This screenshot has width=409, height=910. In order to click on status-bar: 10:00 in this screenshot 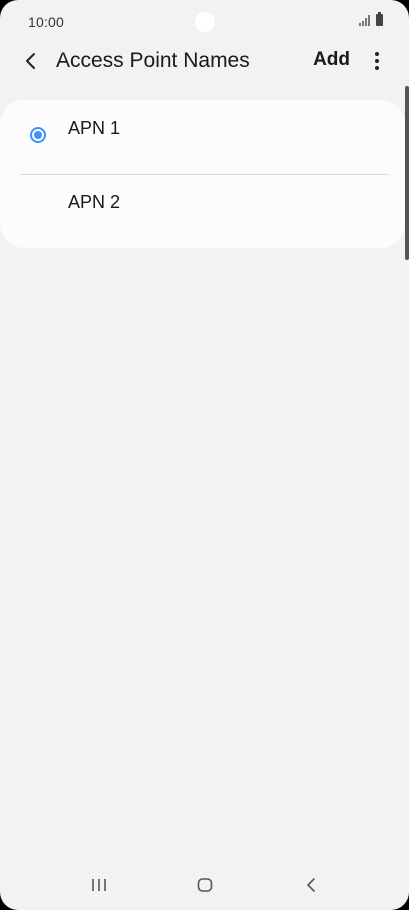, I will do `click(204, 22)`.